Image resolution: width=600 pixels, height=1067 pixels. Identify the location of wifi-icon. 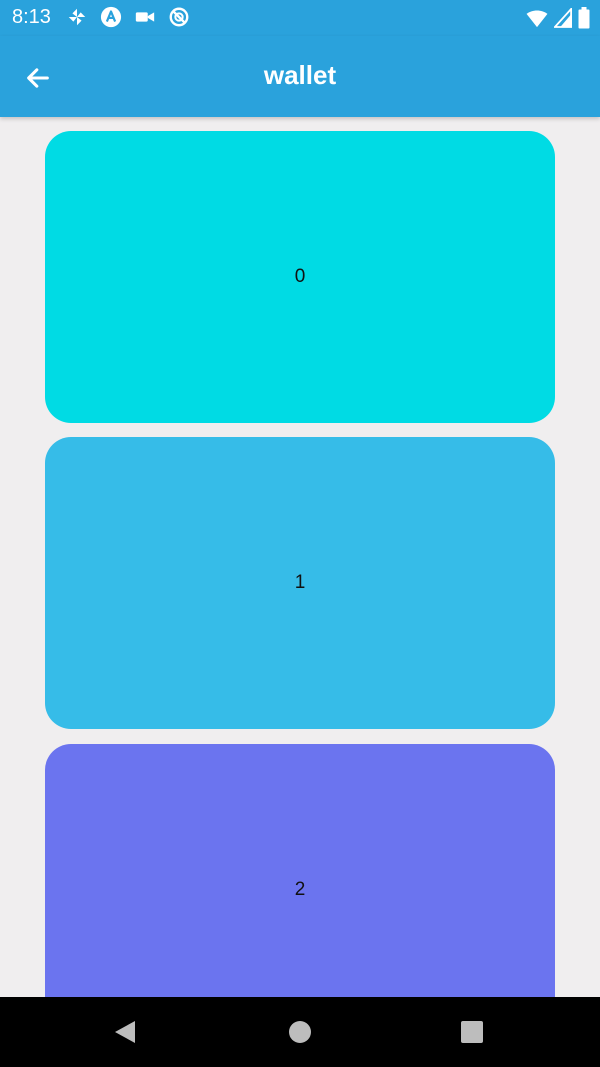
(537, 19).